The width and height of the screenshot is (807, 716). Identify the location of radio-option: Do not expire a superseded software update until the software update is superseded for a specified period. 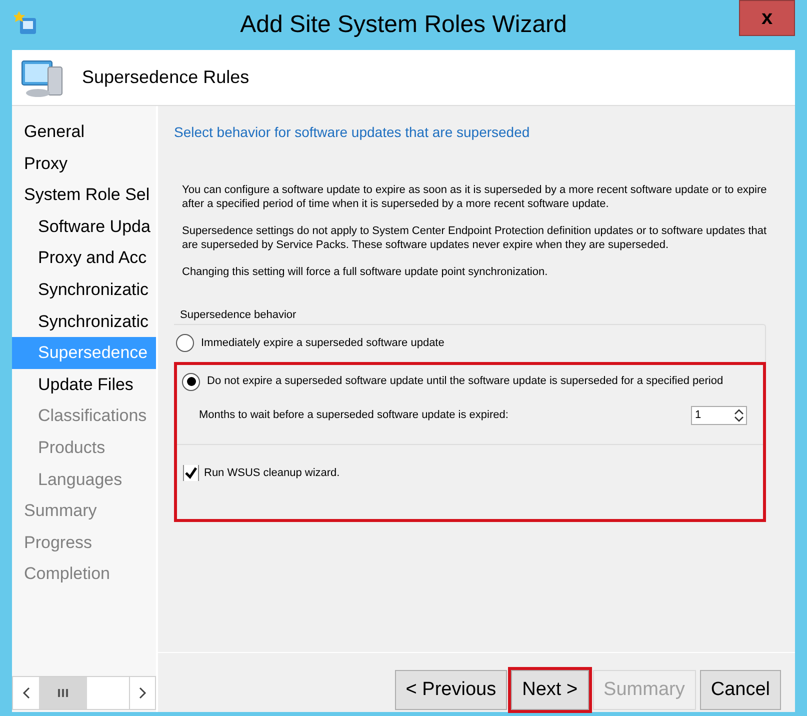
(470, 381).